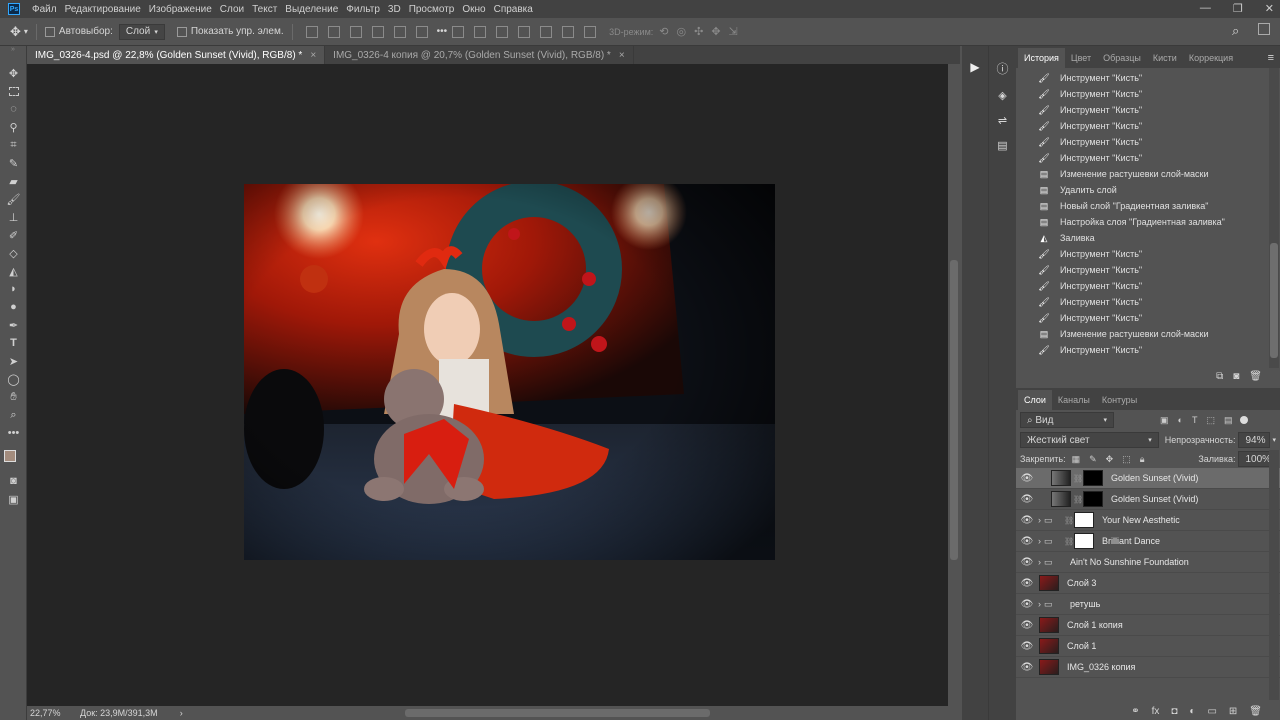 This screenshot has height=720, width=1280. Describe the element at coordinates (13, 235) in the screenshot. I see `history-brush-tool: ✐` at that location.